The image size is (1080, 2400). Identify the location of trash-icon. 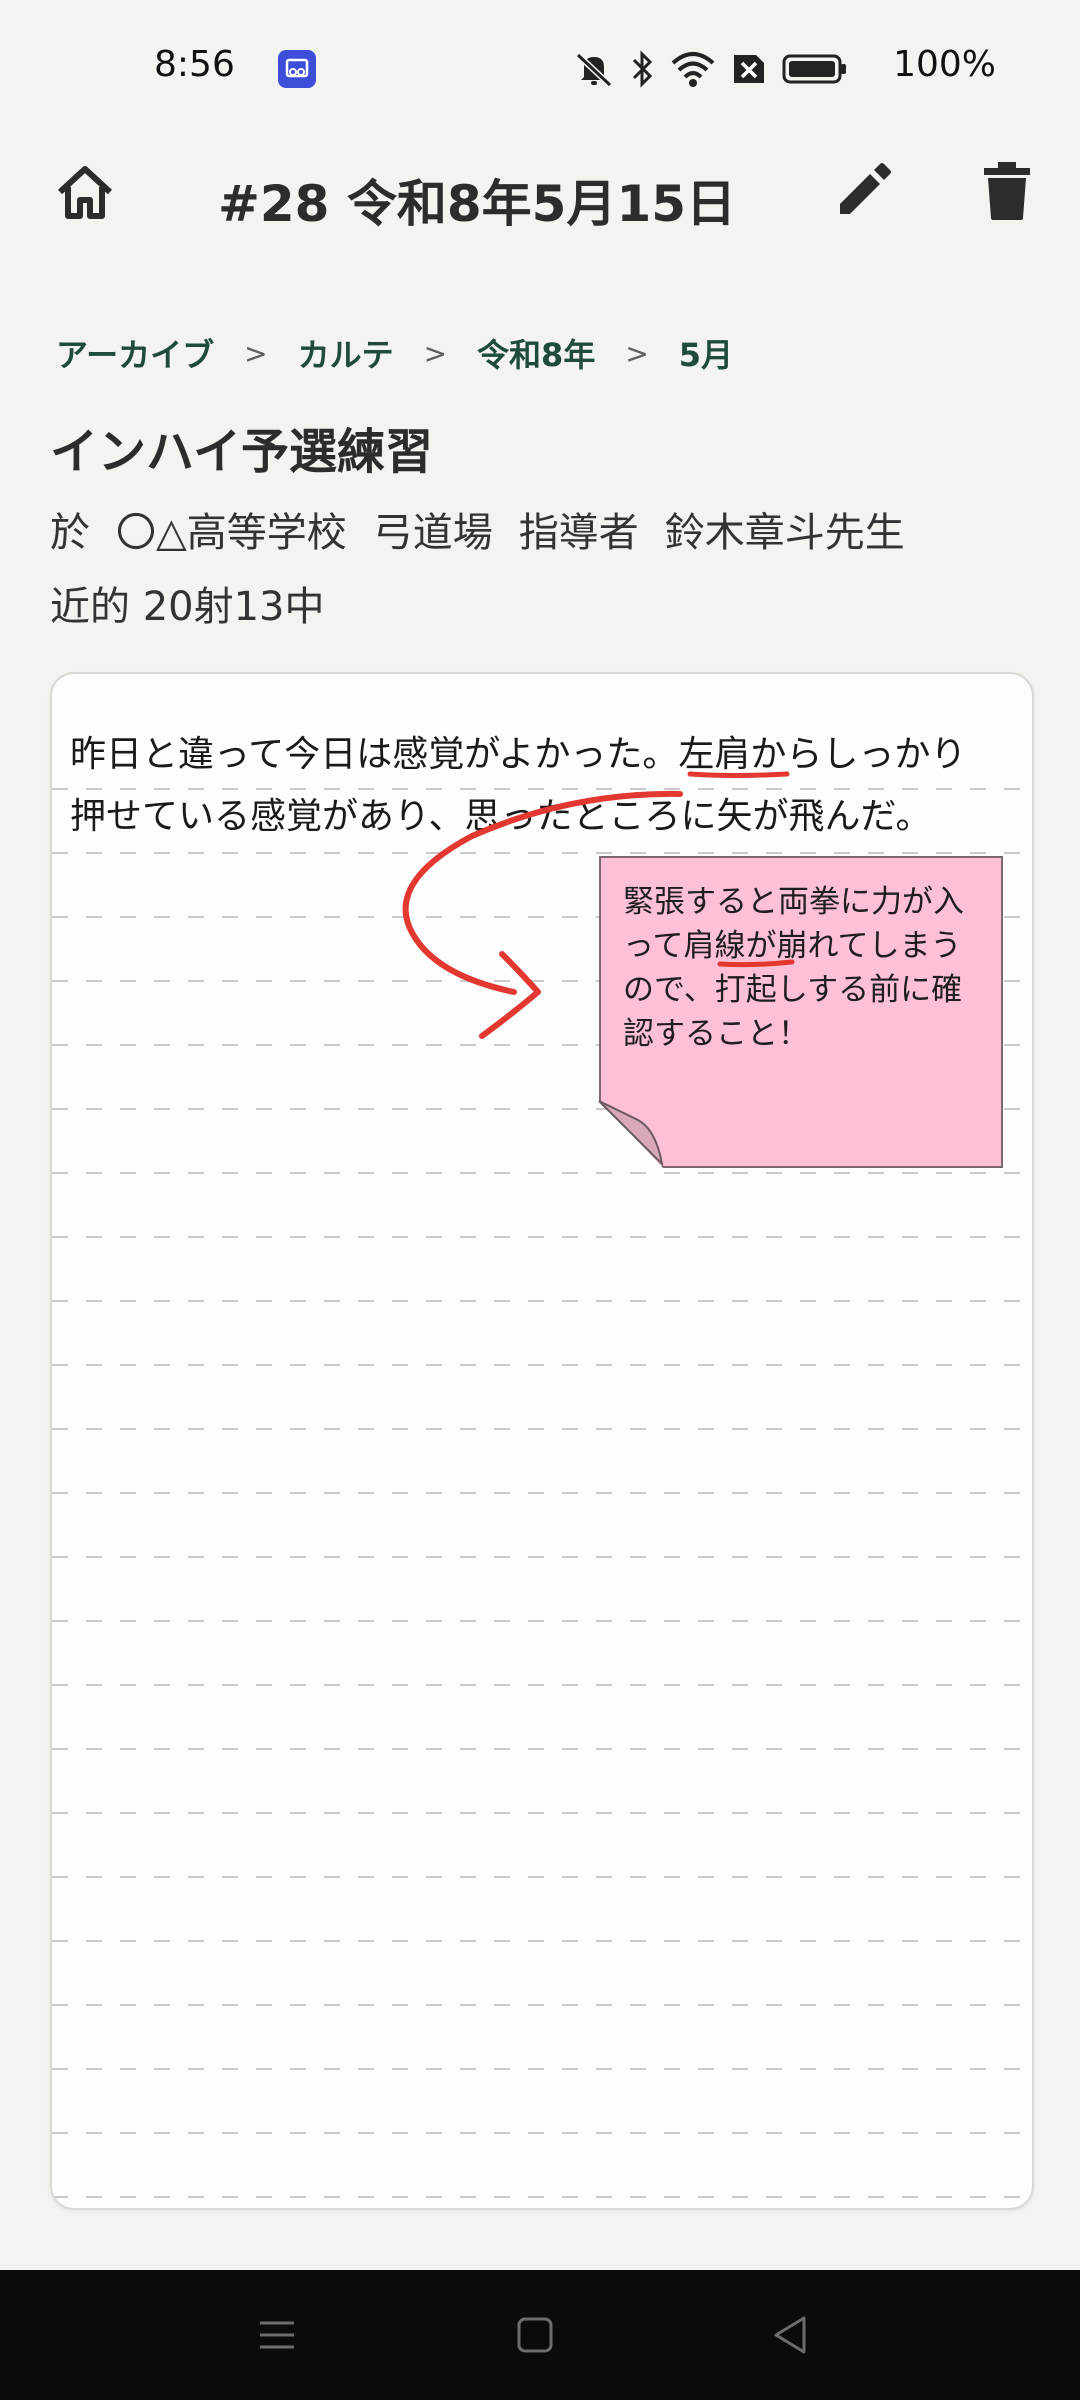
(1007, 191).